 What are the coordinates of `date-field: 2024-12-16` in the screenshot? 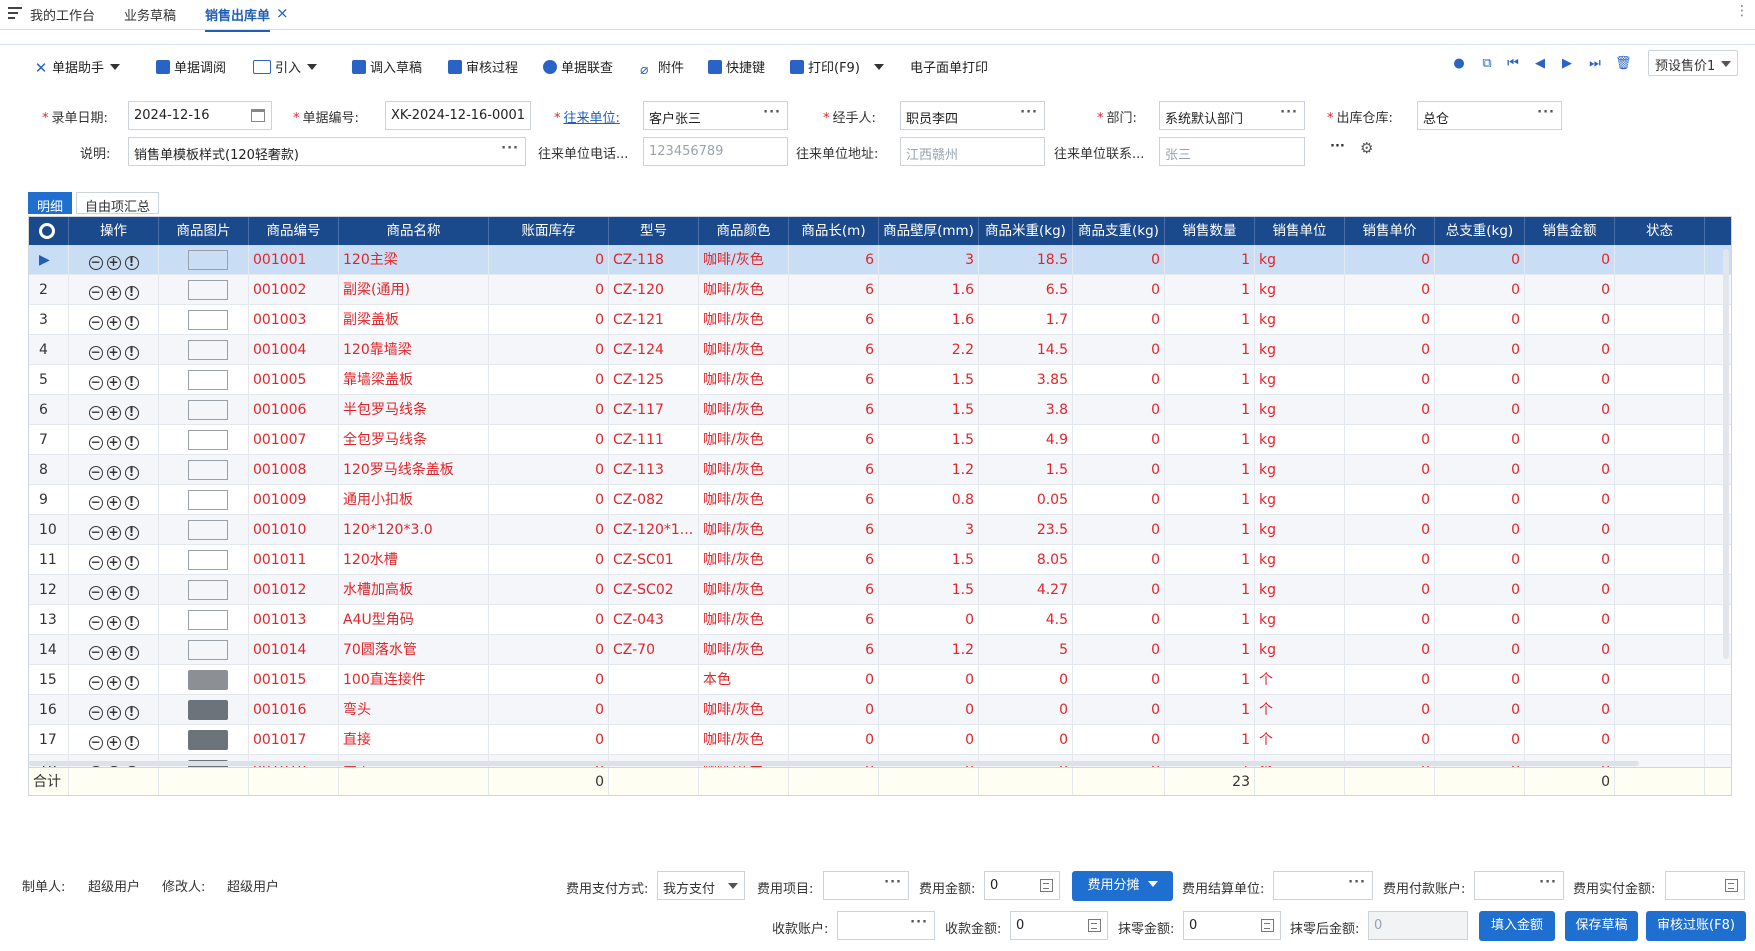 It's located at (200, 115).